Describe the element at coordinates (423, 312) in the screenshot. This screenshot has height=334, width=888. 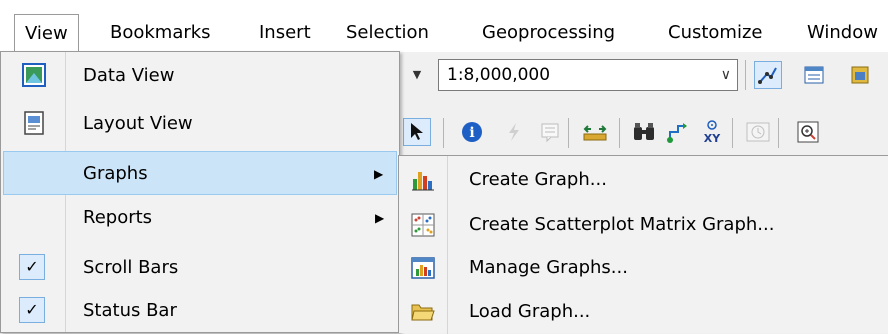
I see `load-graph-folder-icon` at that location.